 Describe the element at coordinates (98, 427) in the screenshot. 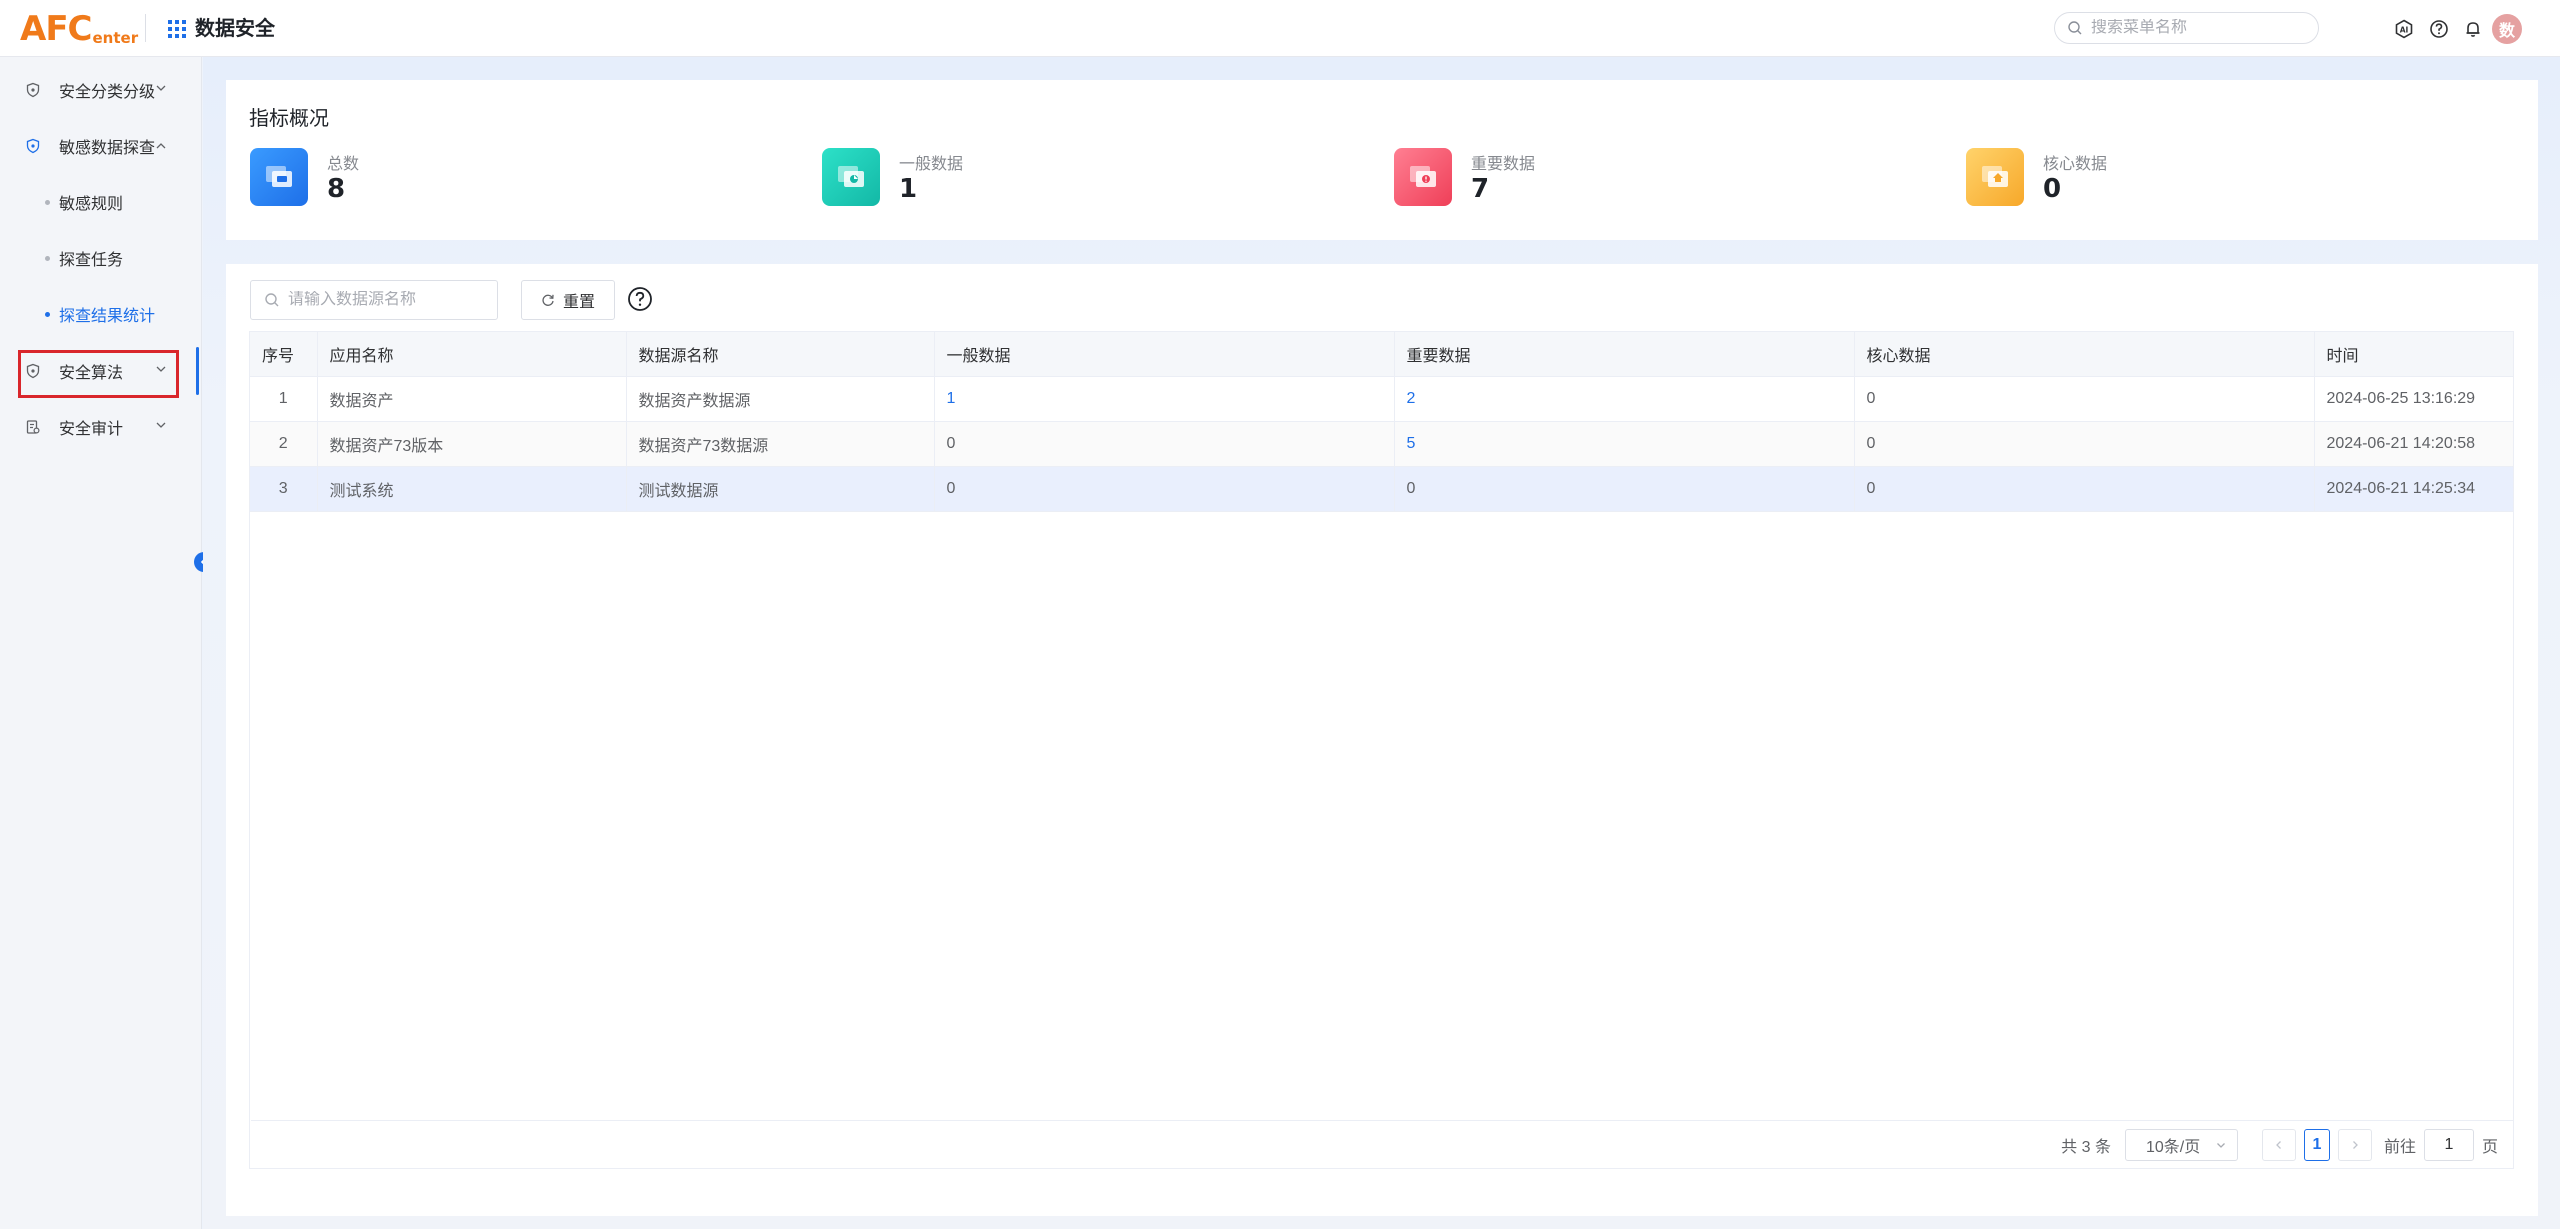

I see `sidebar-item-security-audit: 安全审计` at that location.